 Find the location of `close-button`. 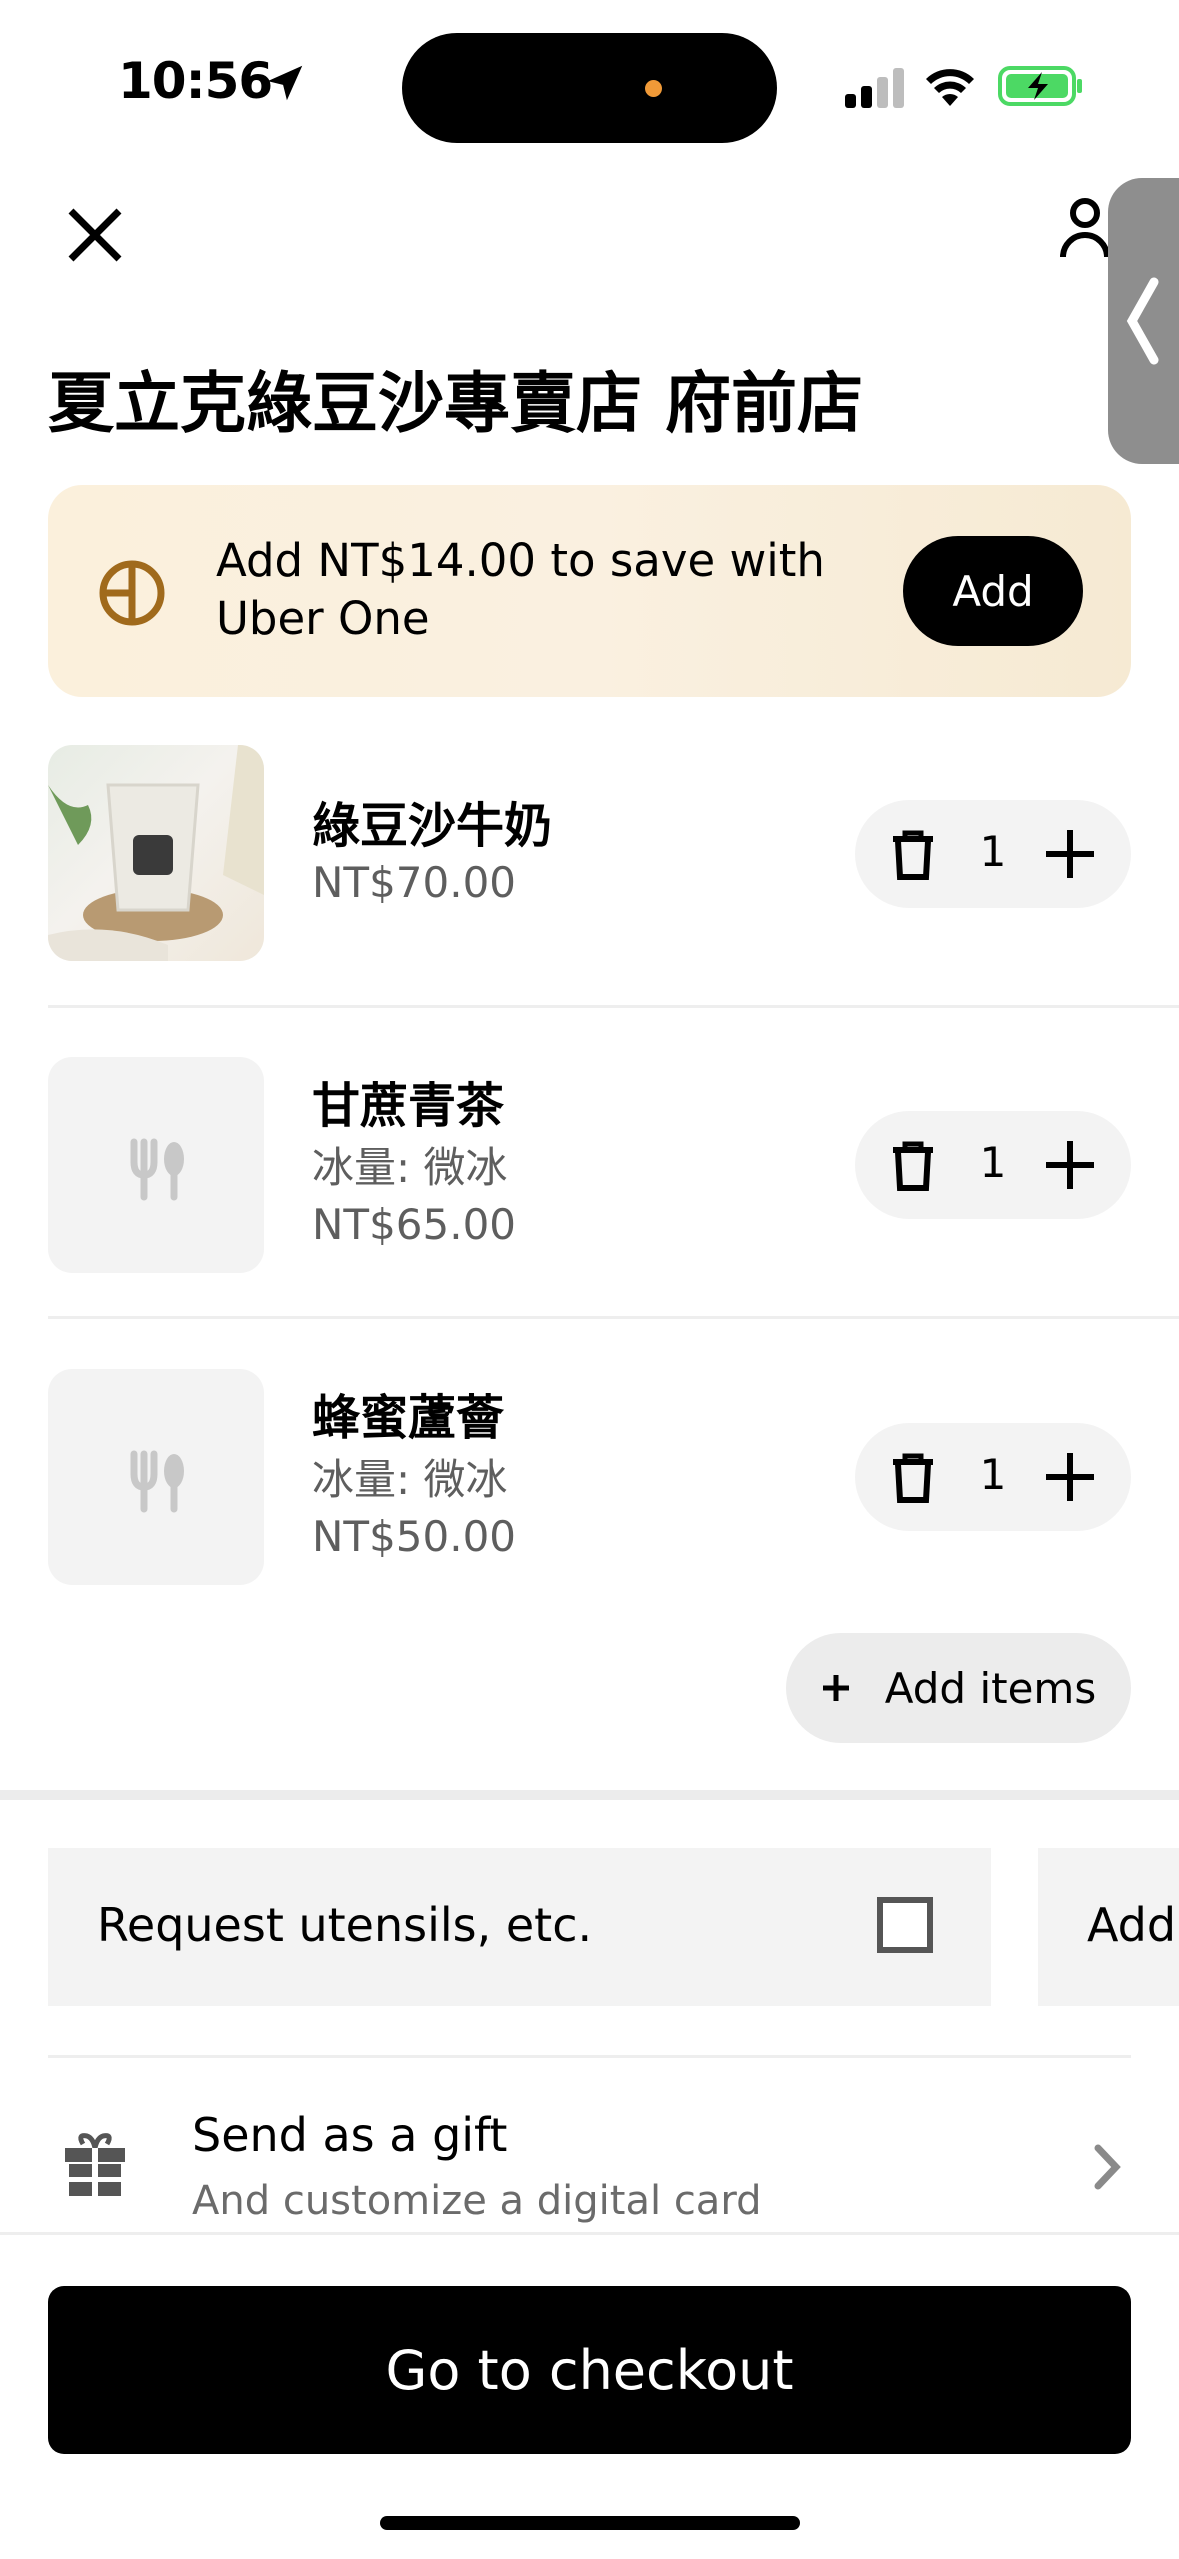

close-button is located at coordinates (95, 235).